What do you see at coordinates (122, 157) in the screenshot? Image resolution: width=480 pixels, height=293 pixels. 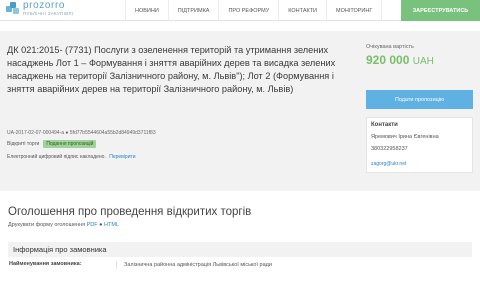 I see `verify-signature-link: Перевірити` at bounding box center [122, 157].